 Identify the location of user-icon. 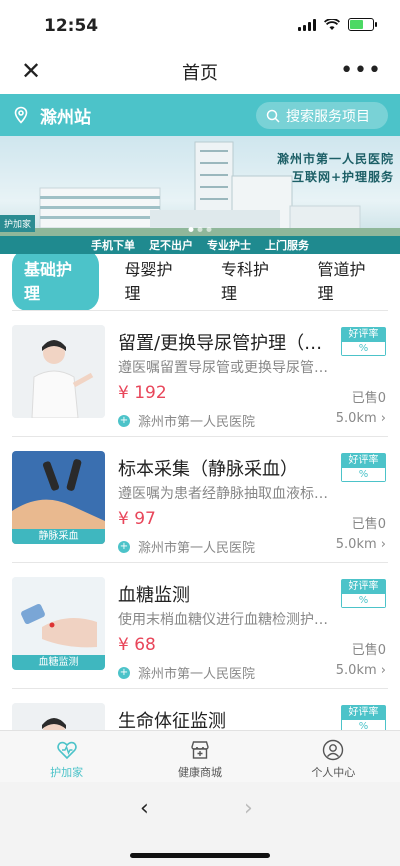
(333, 750).